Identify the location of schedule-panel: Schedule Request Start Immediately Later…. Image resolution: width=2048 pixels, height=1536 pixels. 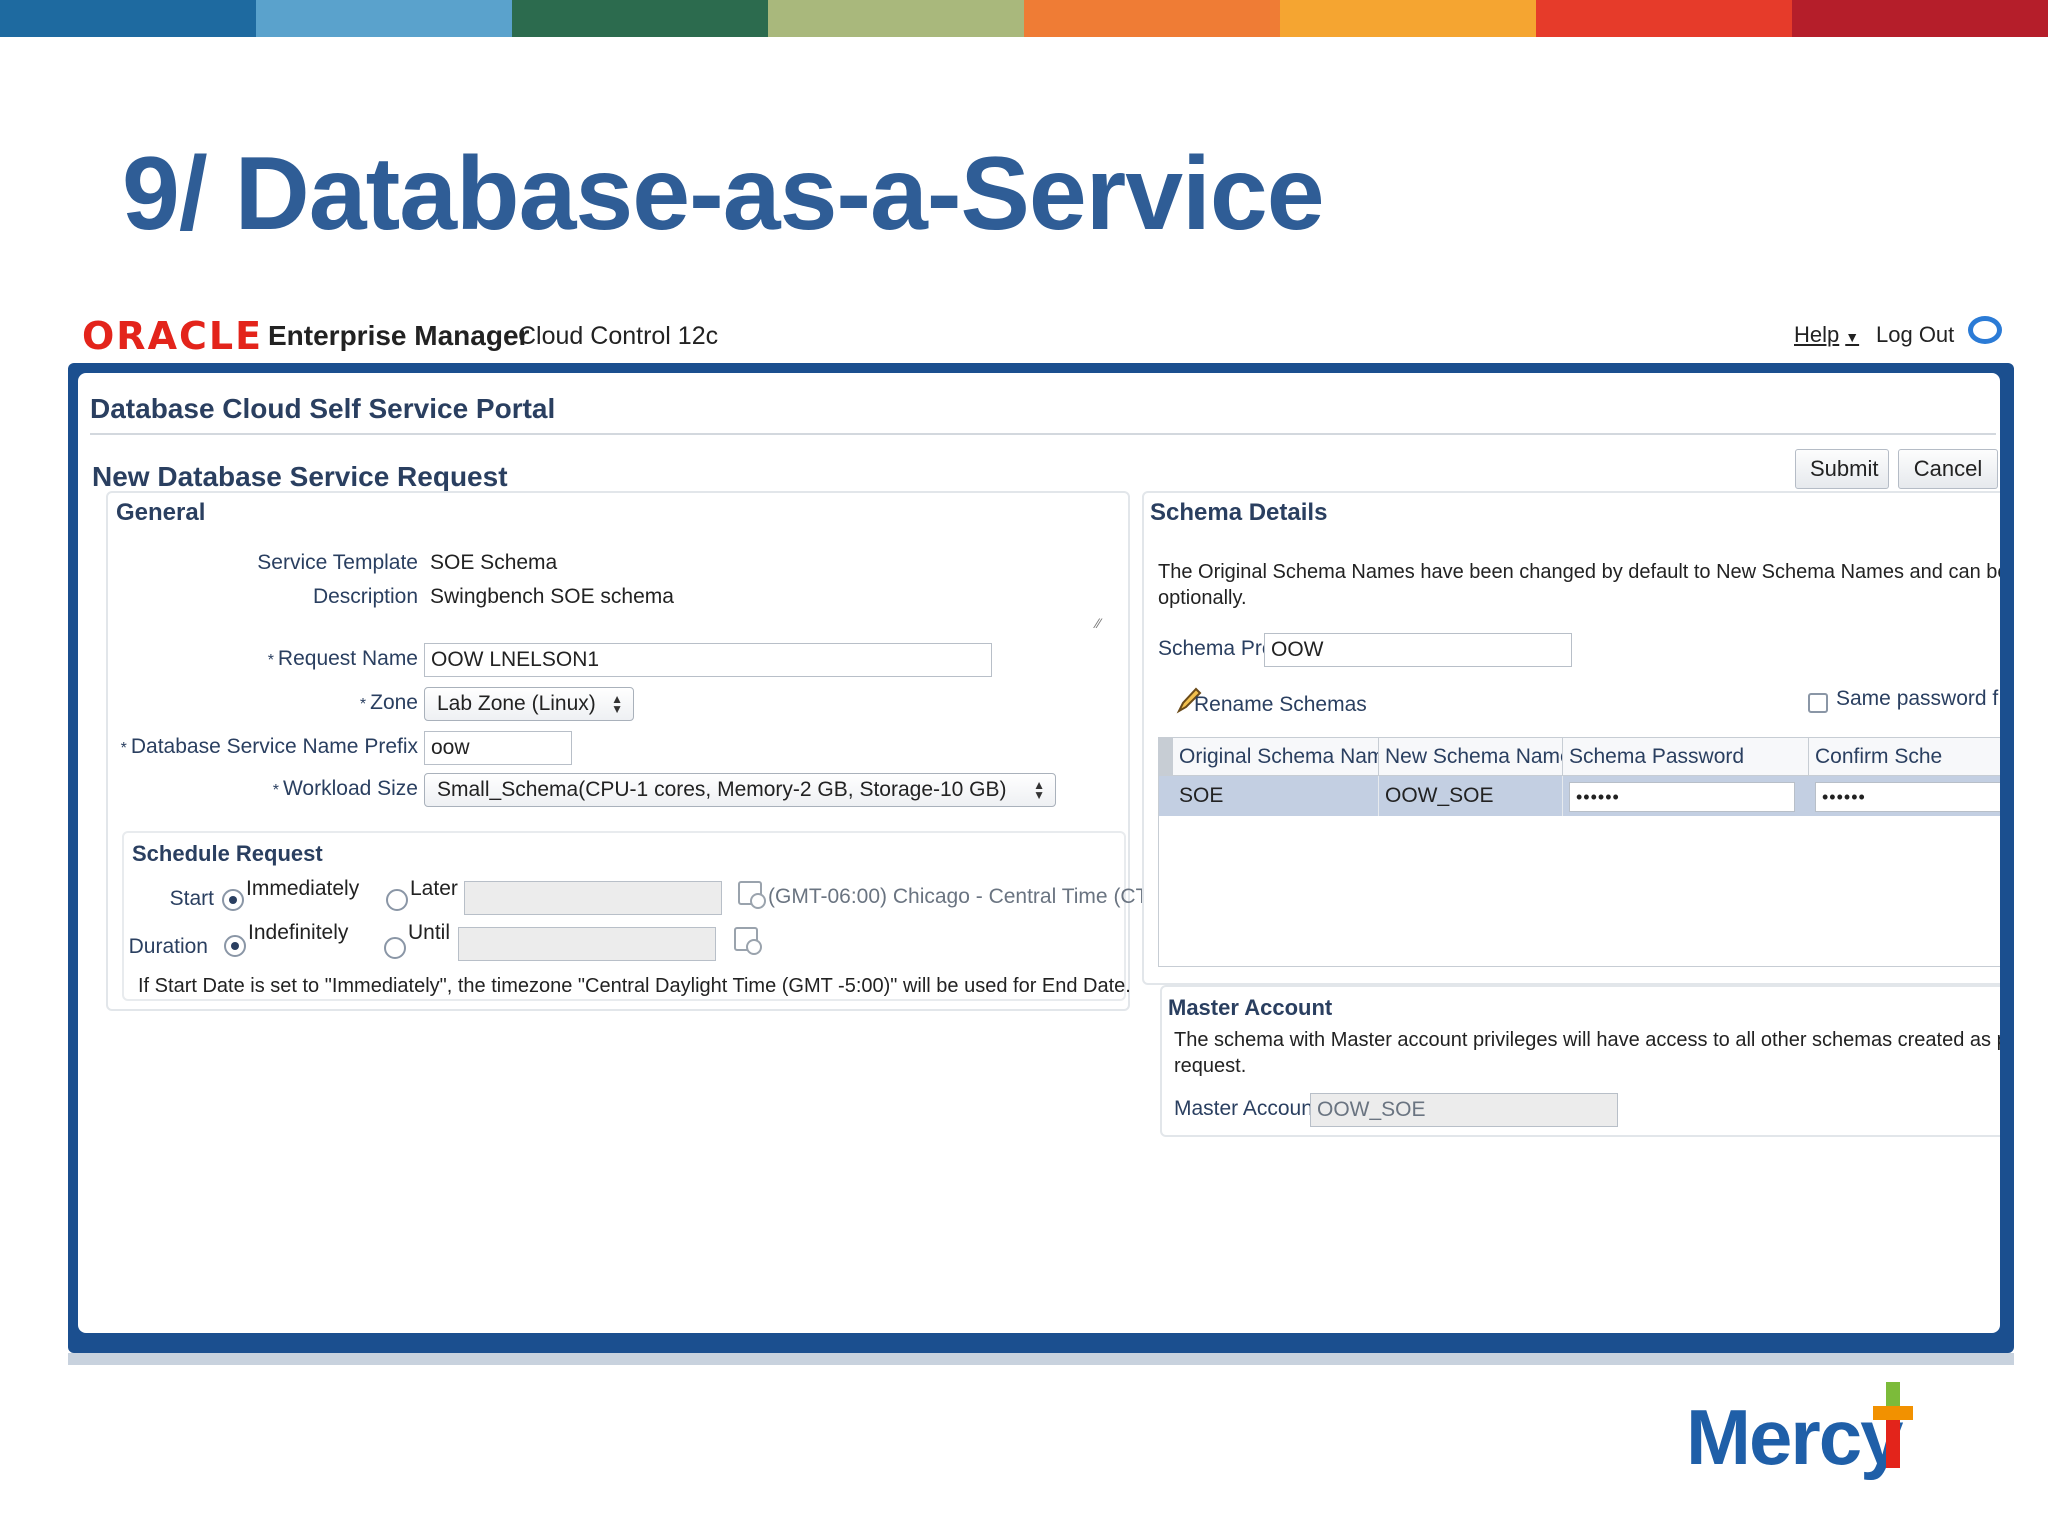
(638, 916).